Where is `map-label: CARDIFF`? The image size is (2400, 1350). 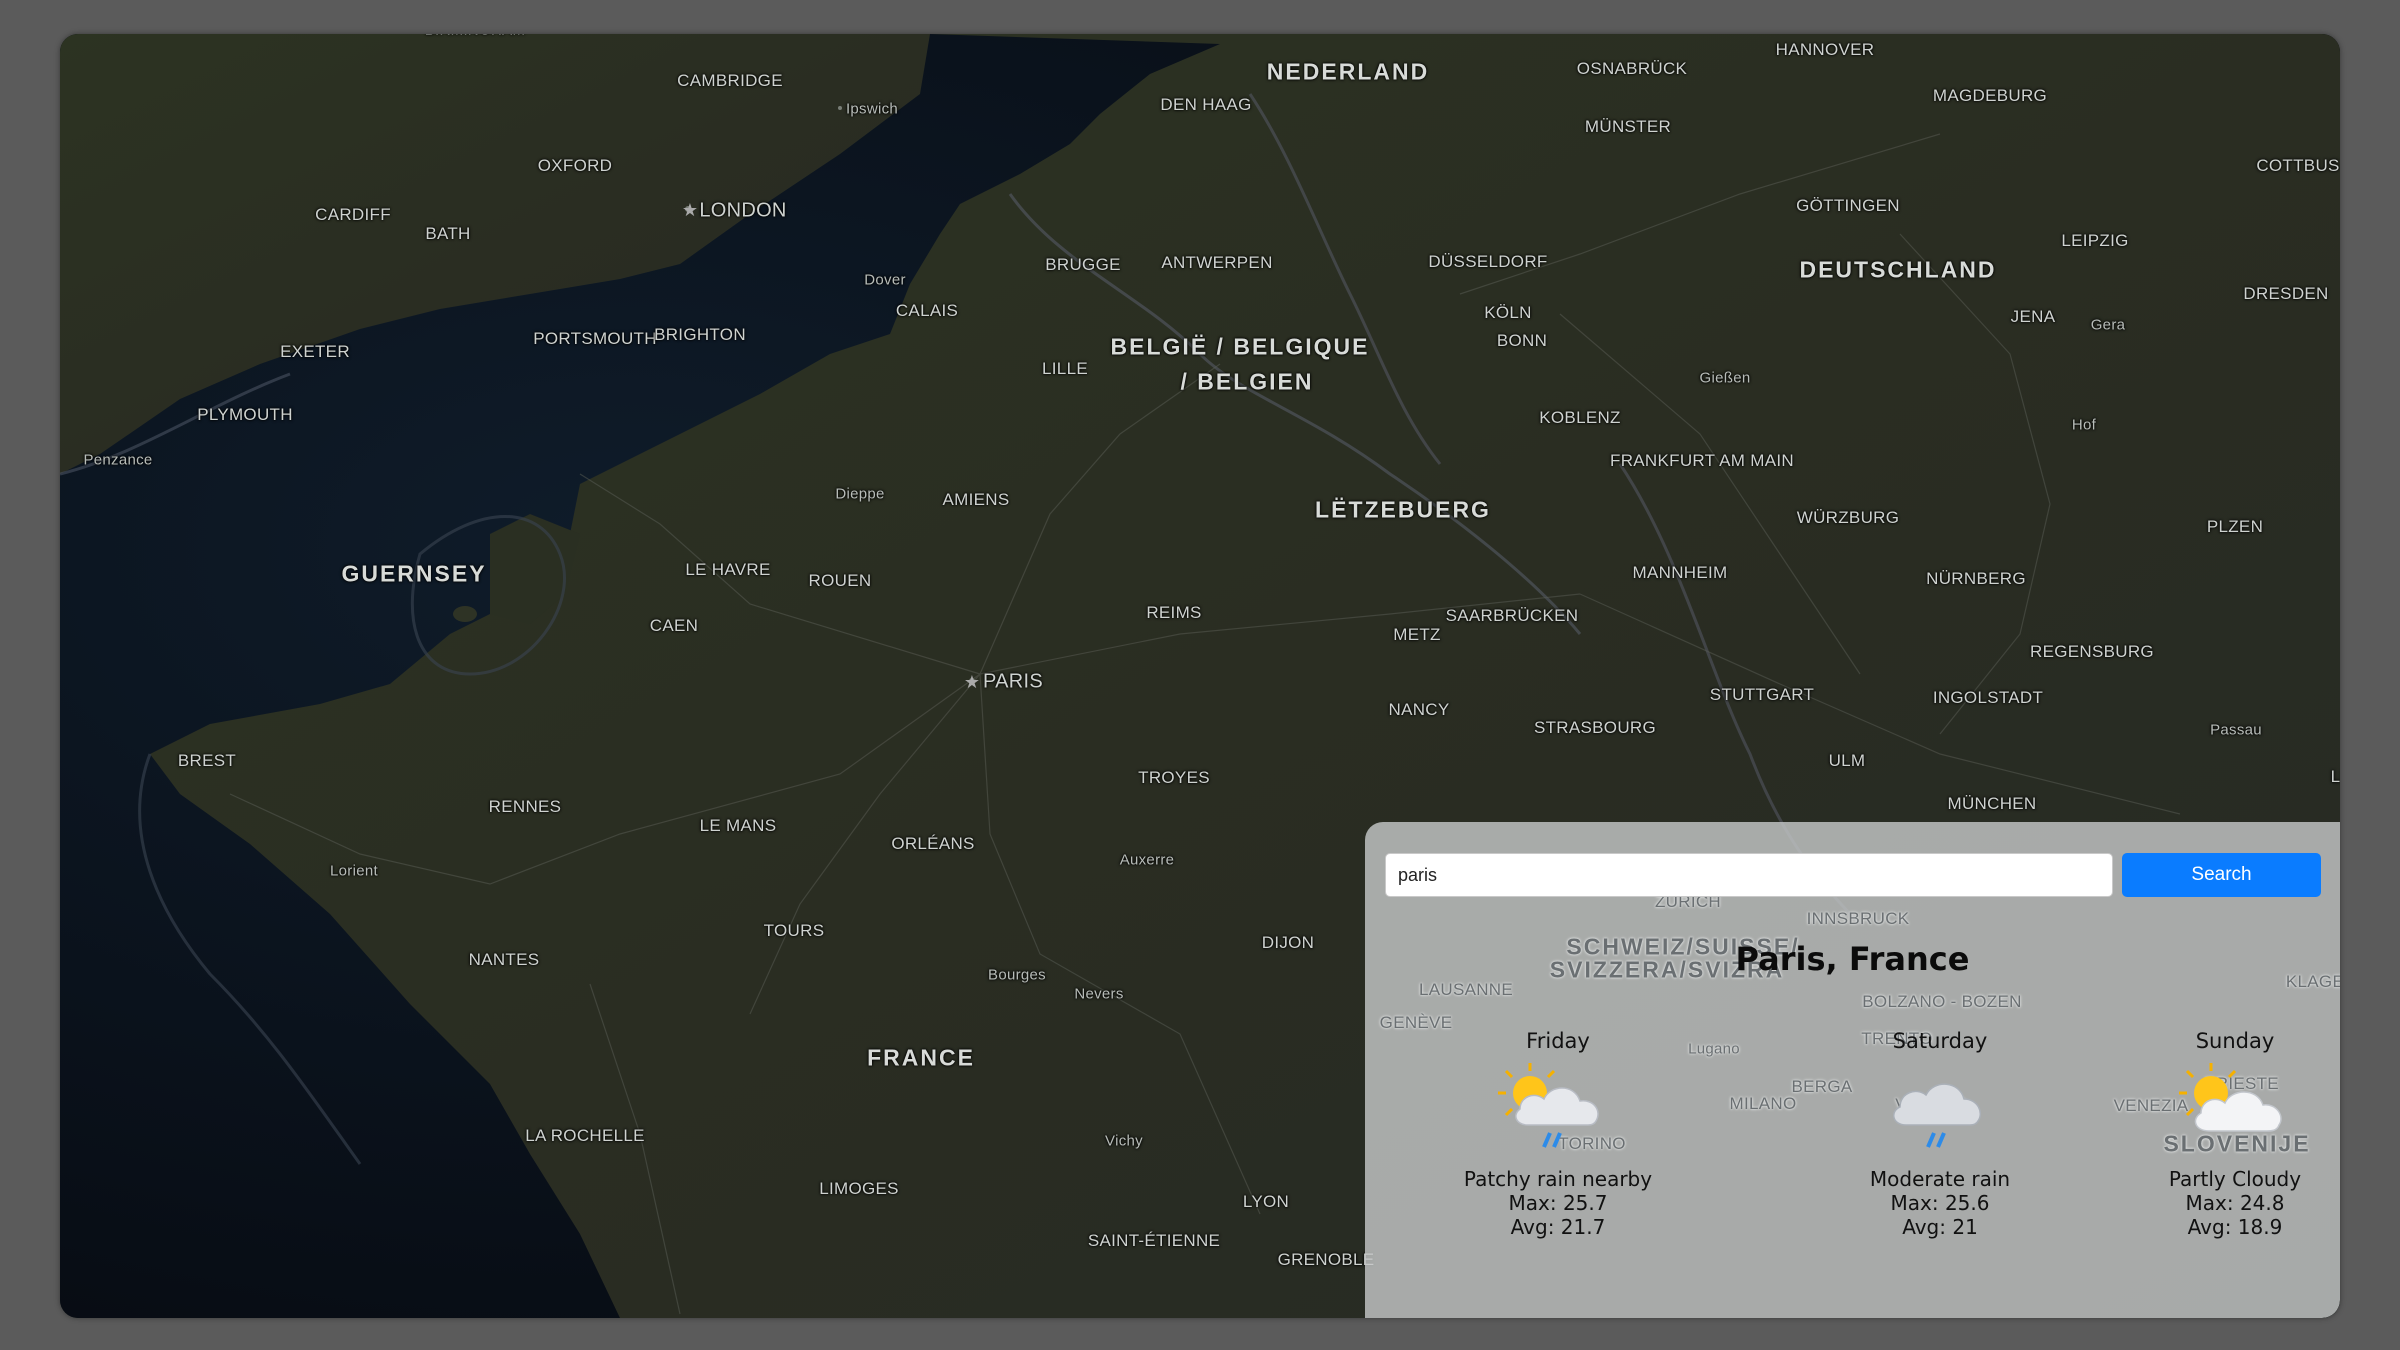
map-label: CARDIFF is located at coordinates (353, 214).